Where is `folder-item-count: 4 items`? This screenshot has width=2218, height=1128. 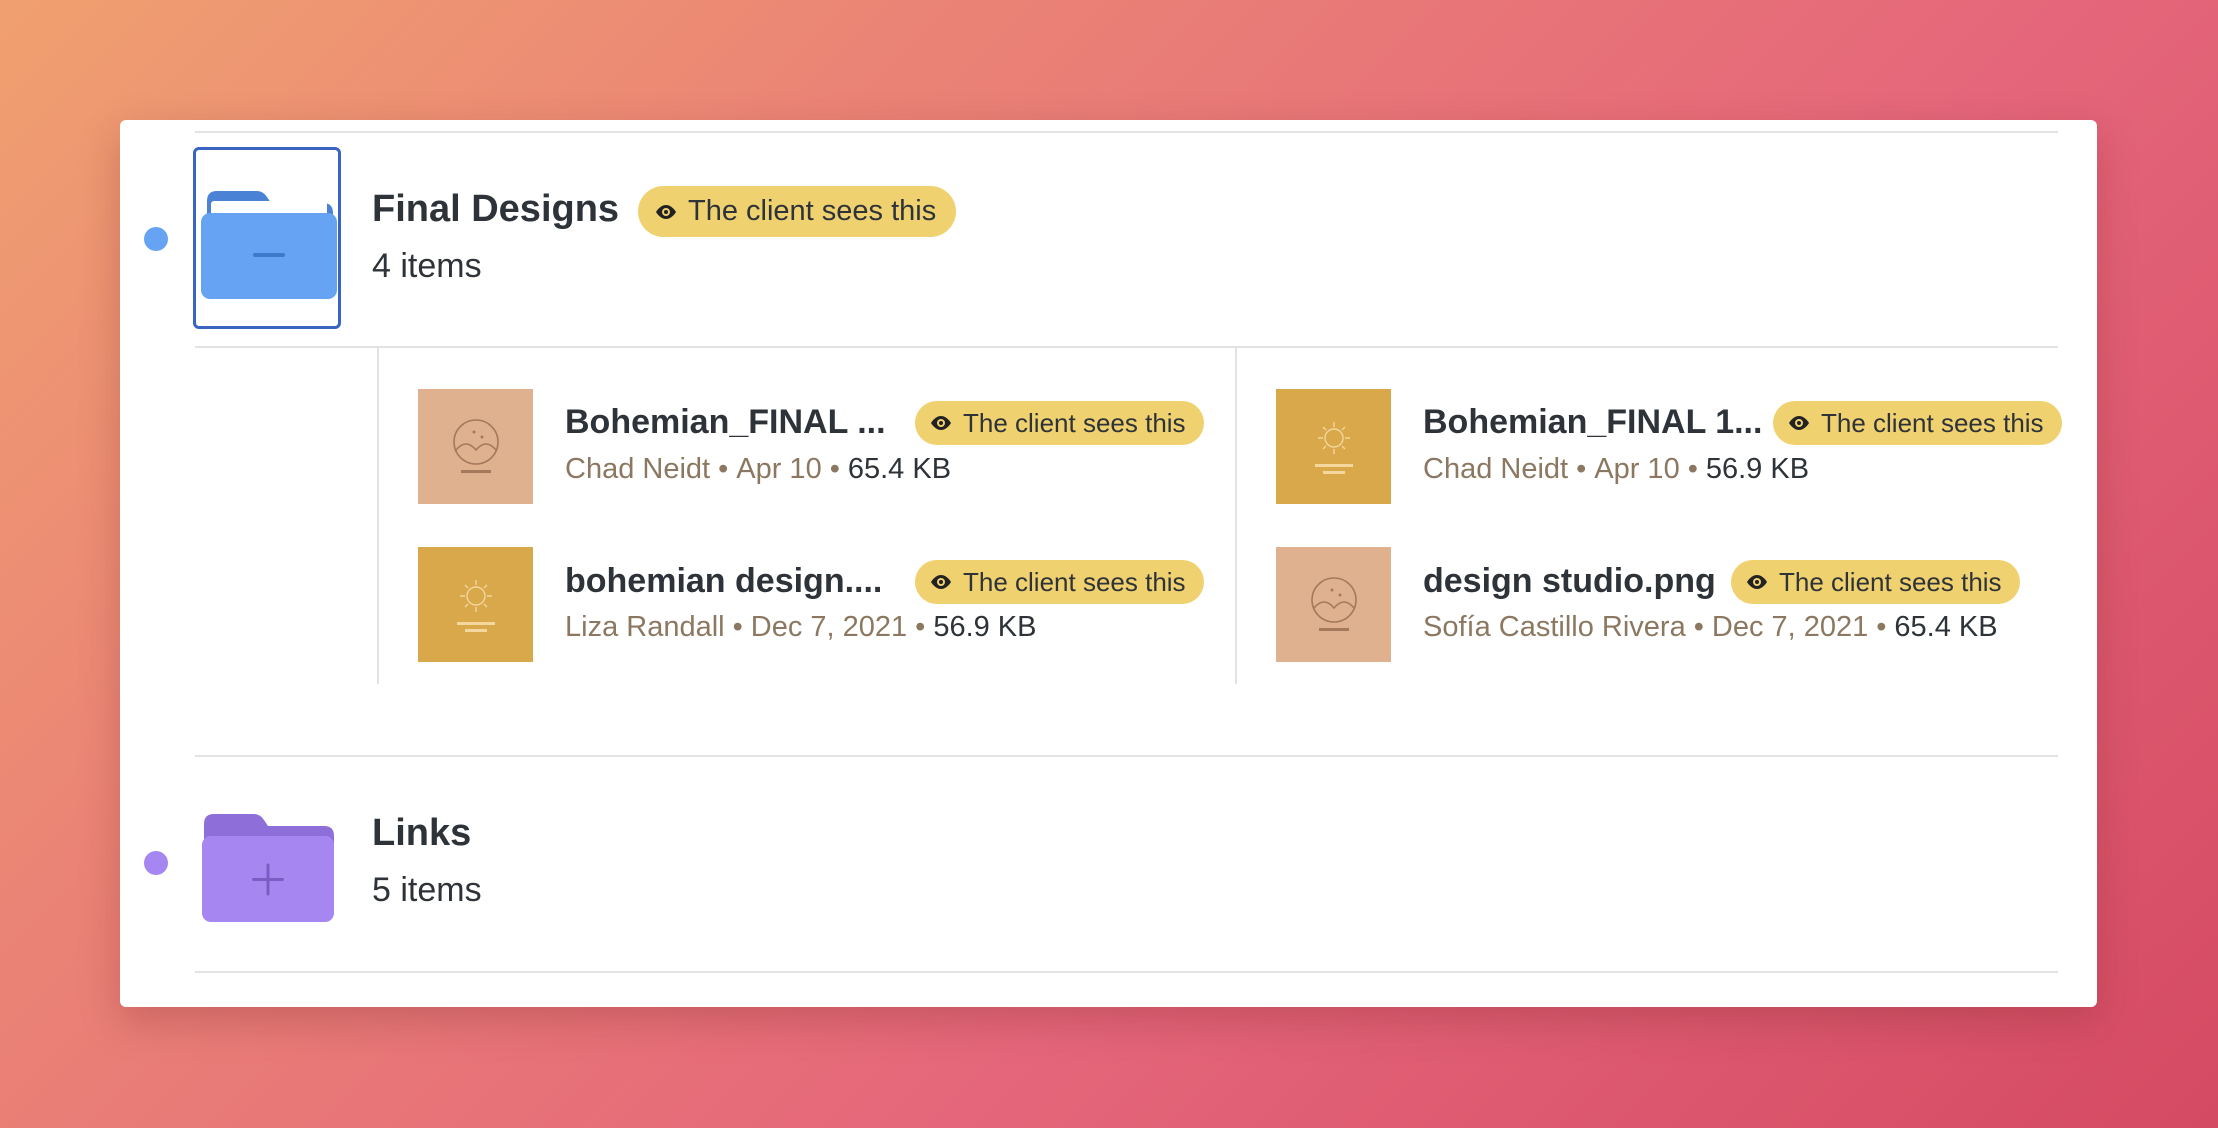
folder-item-count: 4 items is located at coordinates (427, 266).